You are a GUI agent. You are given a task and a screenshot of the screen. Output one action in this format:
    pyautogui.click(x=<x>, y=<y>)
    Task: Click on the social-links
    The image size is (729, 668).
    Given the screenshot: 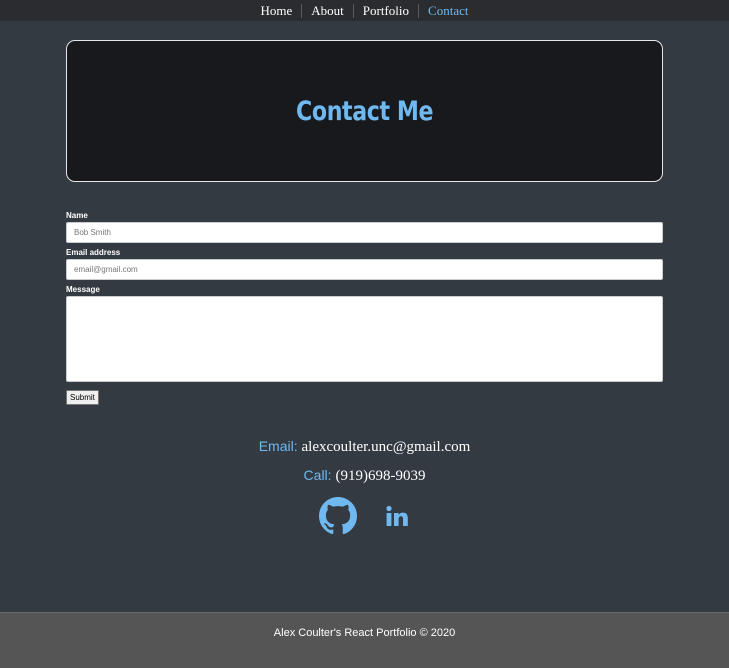 What is the action you would take?
    pyautogui.click(x=364, y=518)
    